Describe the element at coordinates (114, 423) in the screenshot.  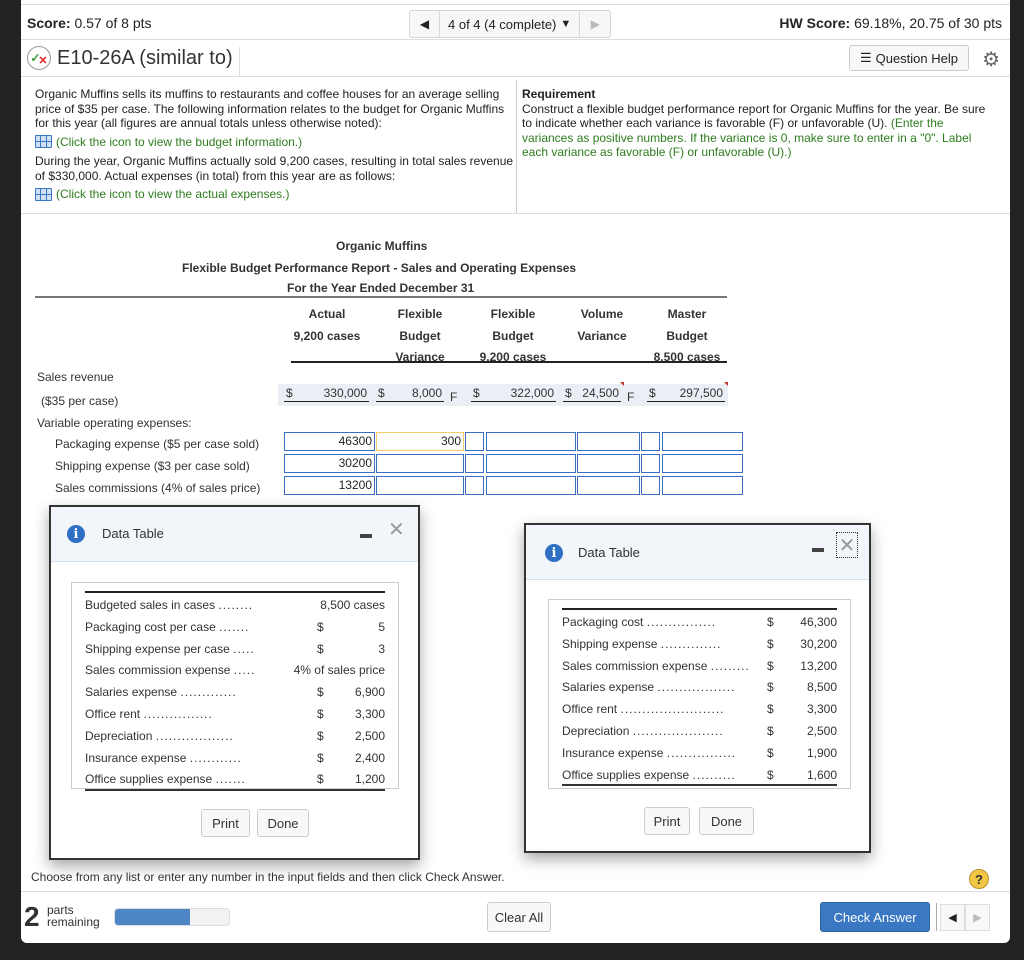
I see `variable-expenses-label: Variable operating expenses:` at that location.